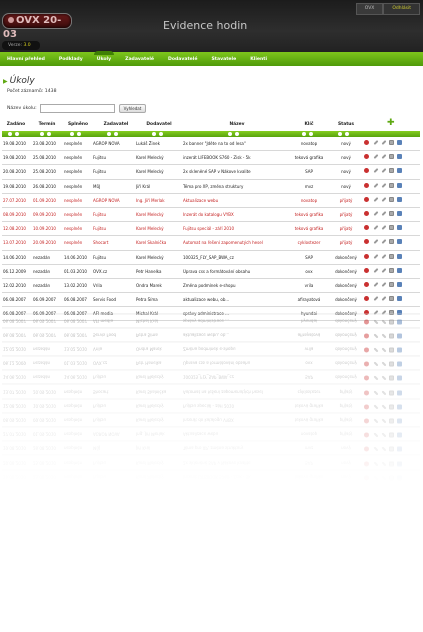 The width and height of the screenshot is (423, 632). I want to click on add-task-icon: ✚, so click(391, 123).